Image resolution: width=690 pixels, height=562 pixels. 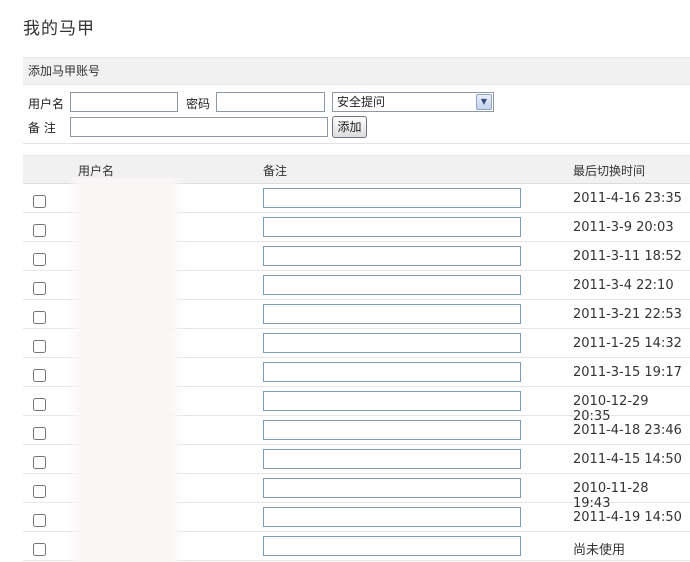 I want to click on row-last-switch: 2011-3-21 22:53, so click(x=627, y=314).